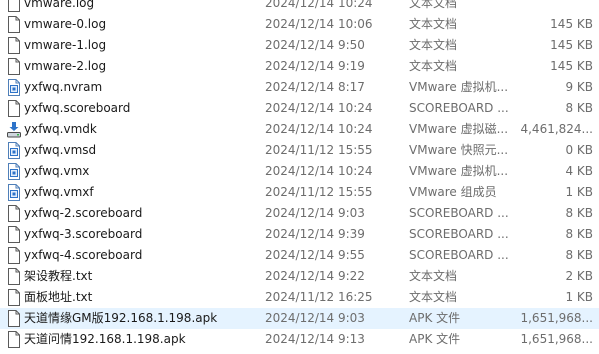  What do you see at coordinates (60, 129) in the screenshot?
I see `file-name: yxfwq.vmdk` at bounding box center [60, 129].